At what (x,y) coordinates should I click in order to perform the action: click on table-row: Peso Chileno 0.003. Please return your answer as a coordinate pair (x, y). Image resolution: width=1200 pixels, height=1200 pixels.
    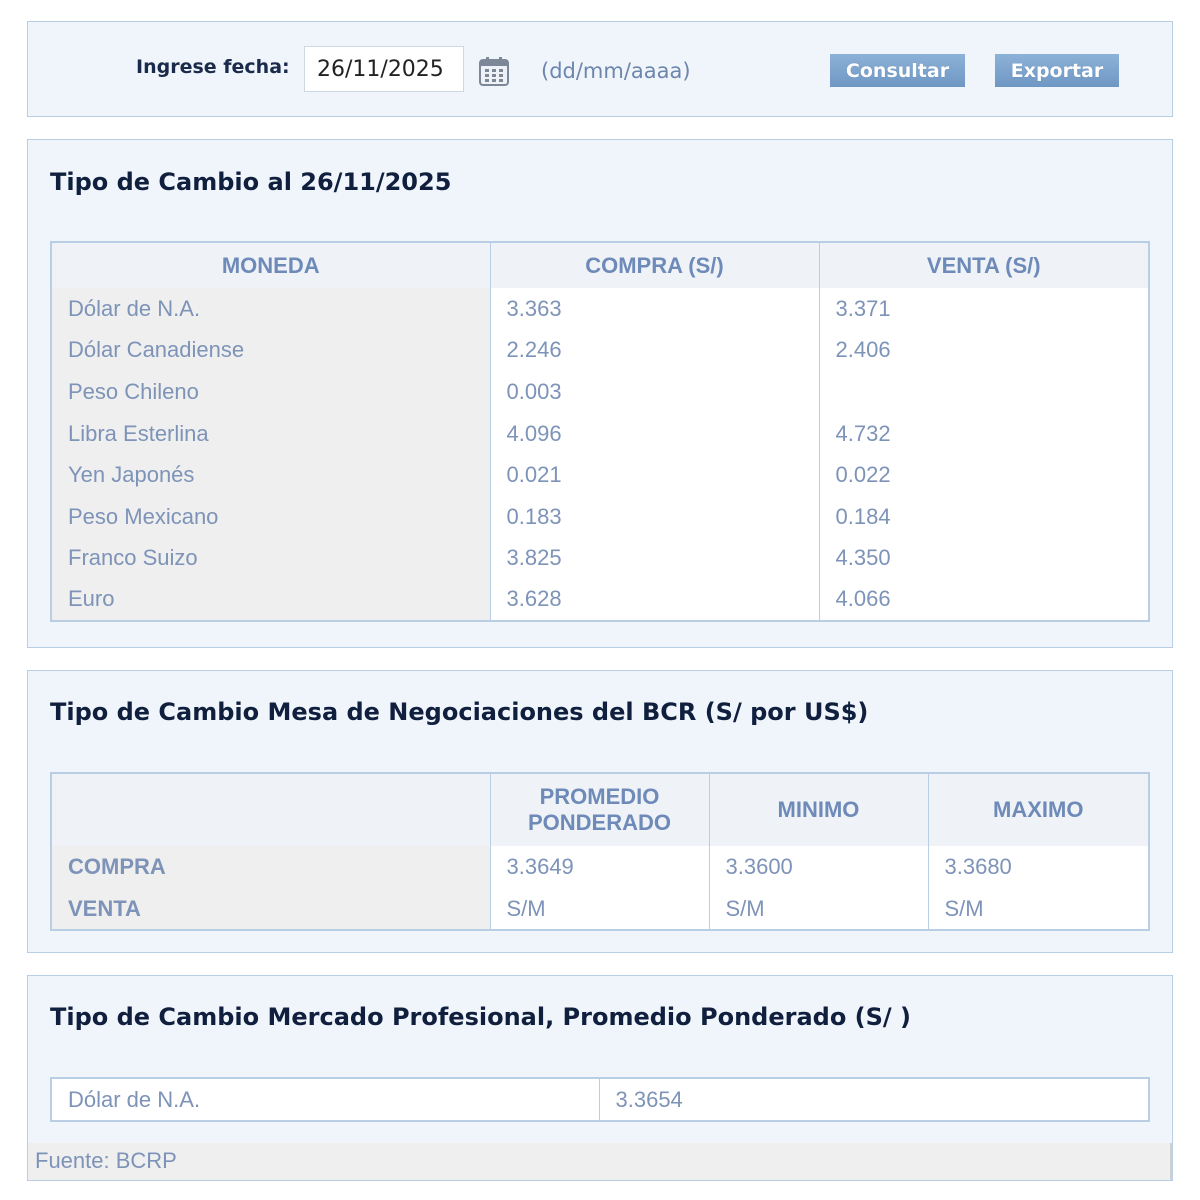
    Looking at the image, I should click on (600, 392).